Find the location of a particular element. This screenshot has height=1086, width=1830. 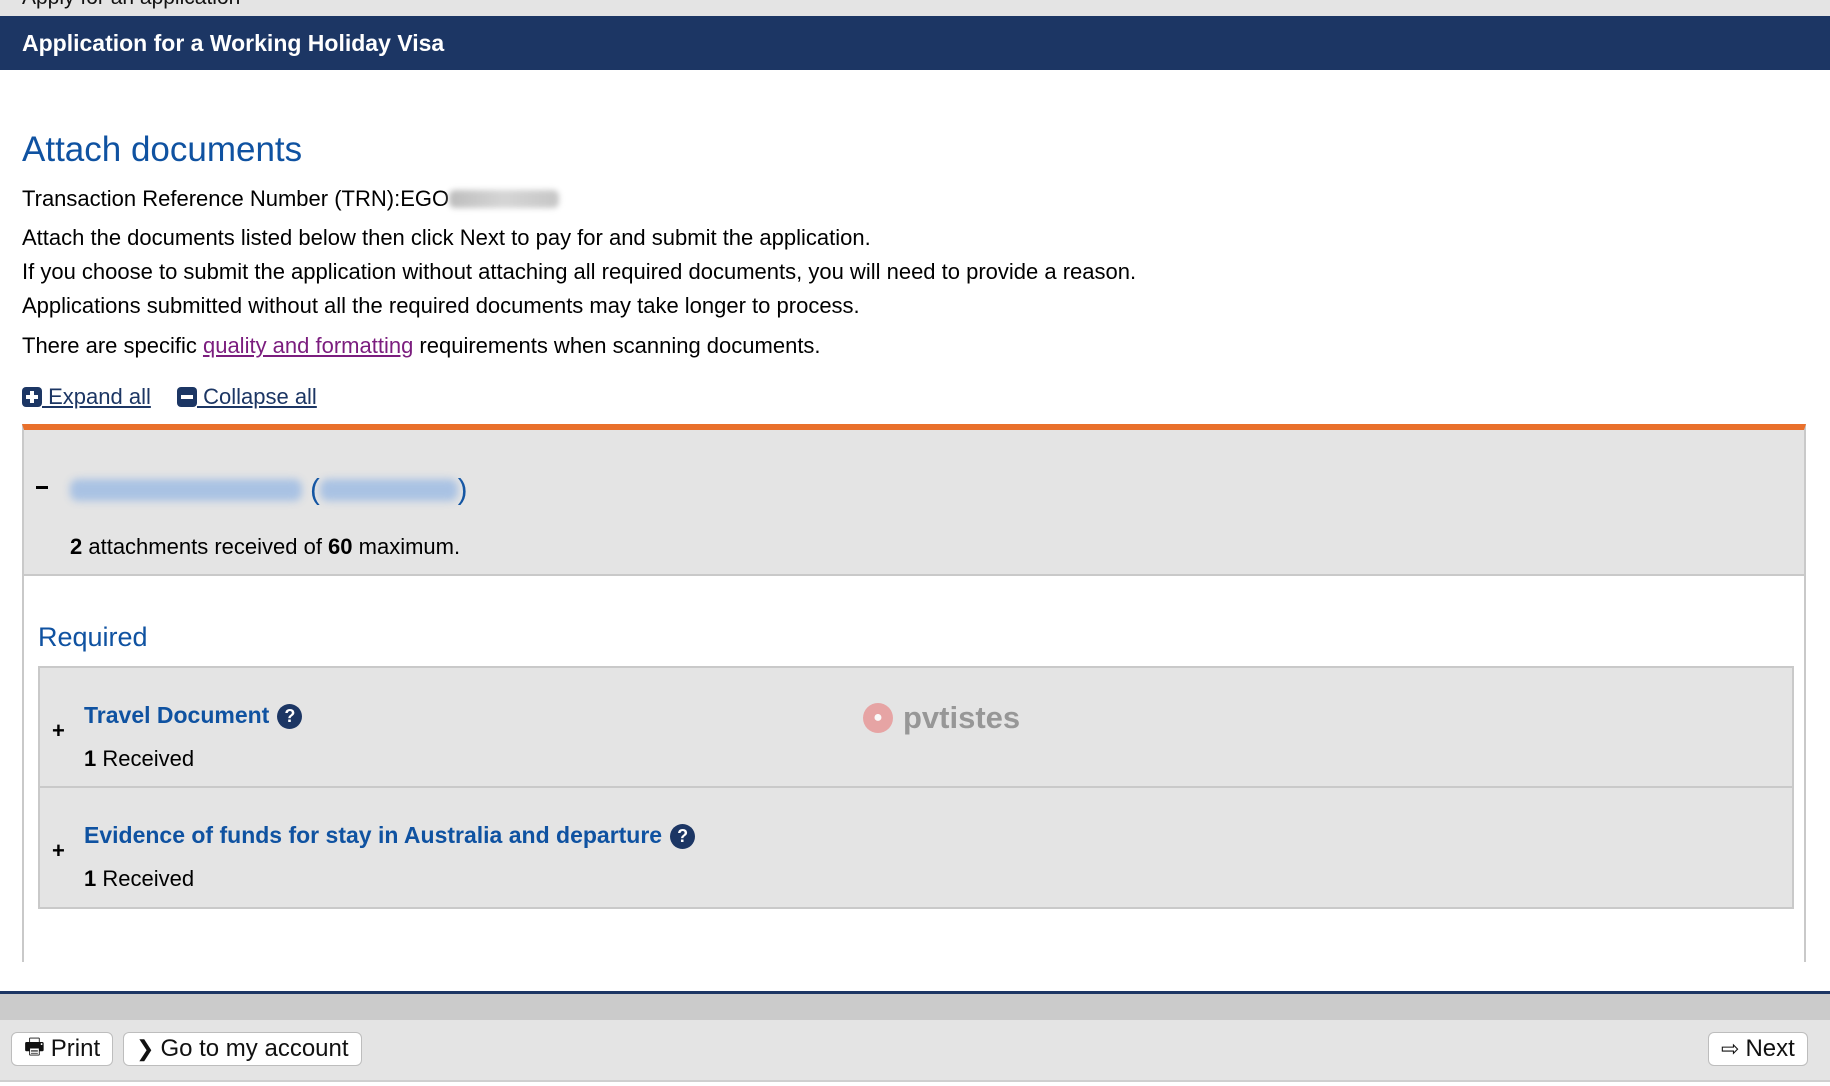

quality-prefix: There are specific is located at coordinates (112, 345).